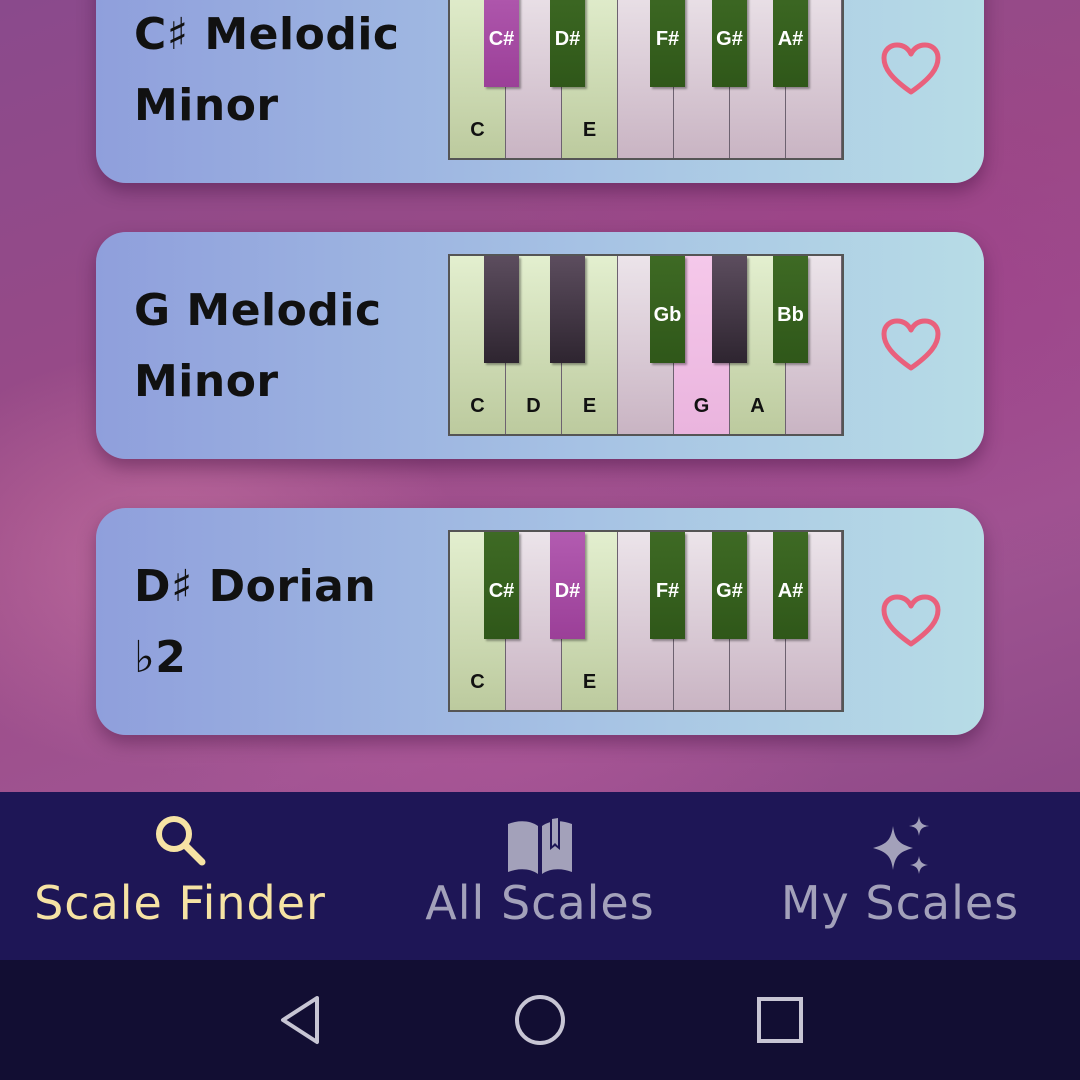  I want to click on white-key-label: A, so click(757, 406).